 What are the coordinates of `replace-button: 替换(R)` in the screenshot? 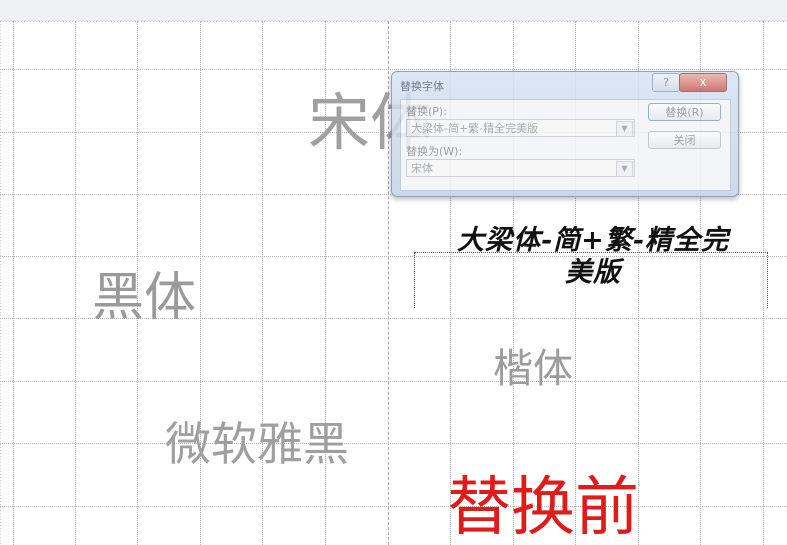 It's located at (684, 112).